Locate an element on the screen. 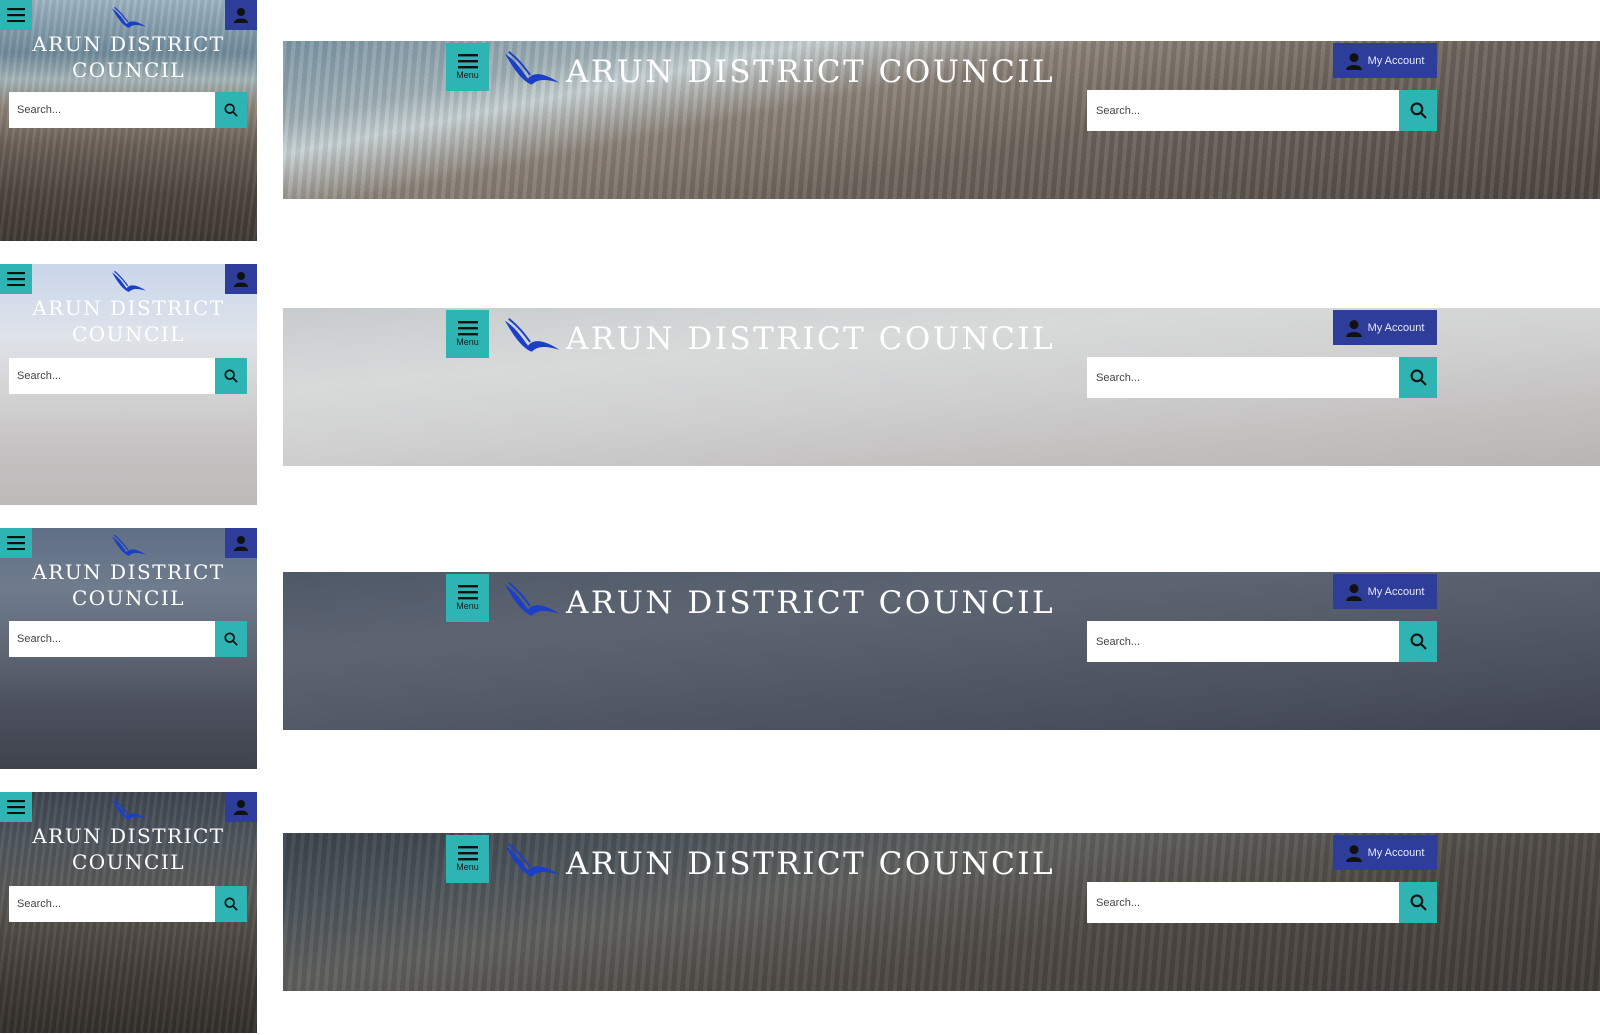  mobile-header-variant-3: ARUN DISTRICT COUNCIL is located at coordinates (128, 648).